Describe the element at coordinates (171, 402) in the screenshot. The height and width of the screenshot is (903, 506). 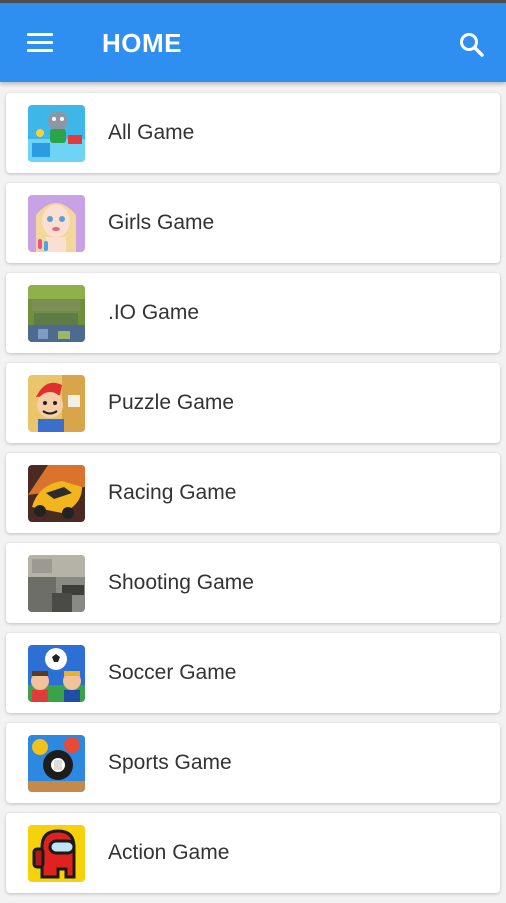
I see `category-label: Puzzle Game` at that location.